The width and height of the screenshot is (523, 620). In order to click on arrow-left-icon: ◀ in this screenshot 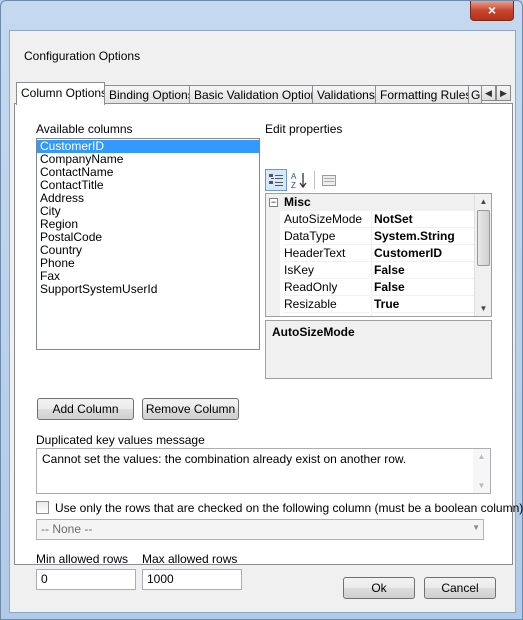, I will do `click(488, 93)`.